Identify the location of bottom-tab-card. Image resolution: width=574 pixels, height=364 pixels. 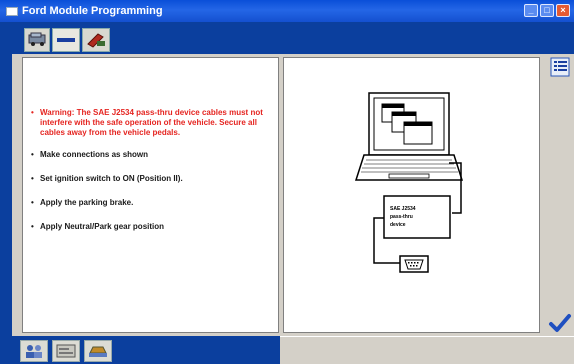
(66, 351).